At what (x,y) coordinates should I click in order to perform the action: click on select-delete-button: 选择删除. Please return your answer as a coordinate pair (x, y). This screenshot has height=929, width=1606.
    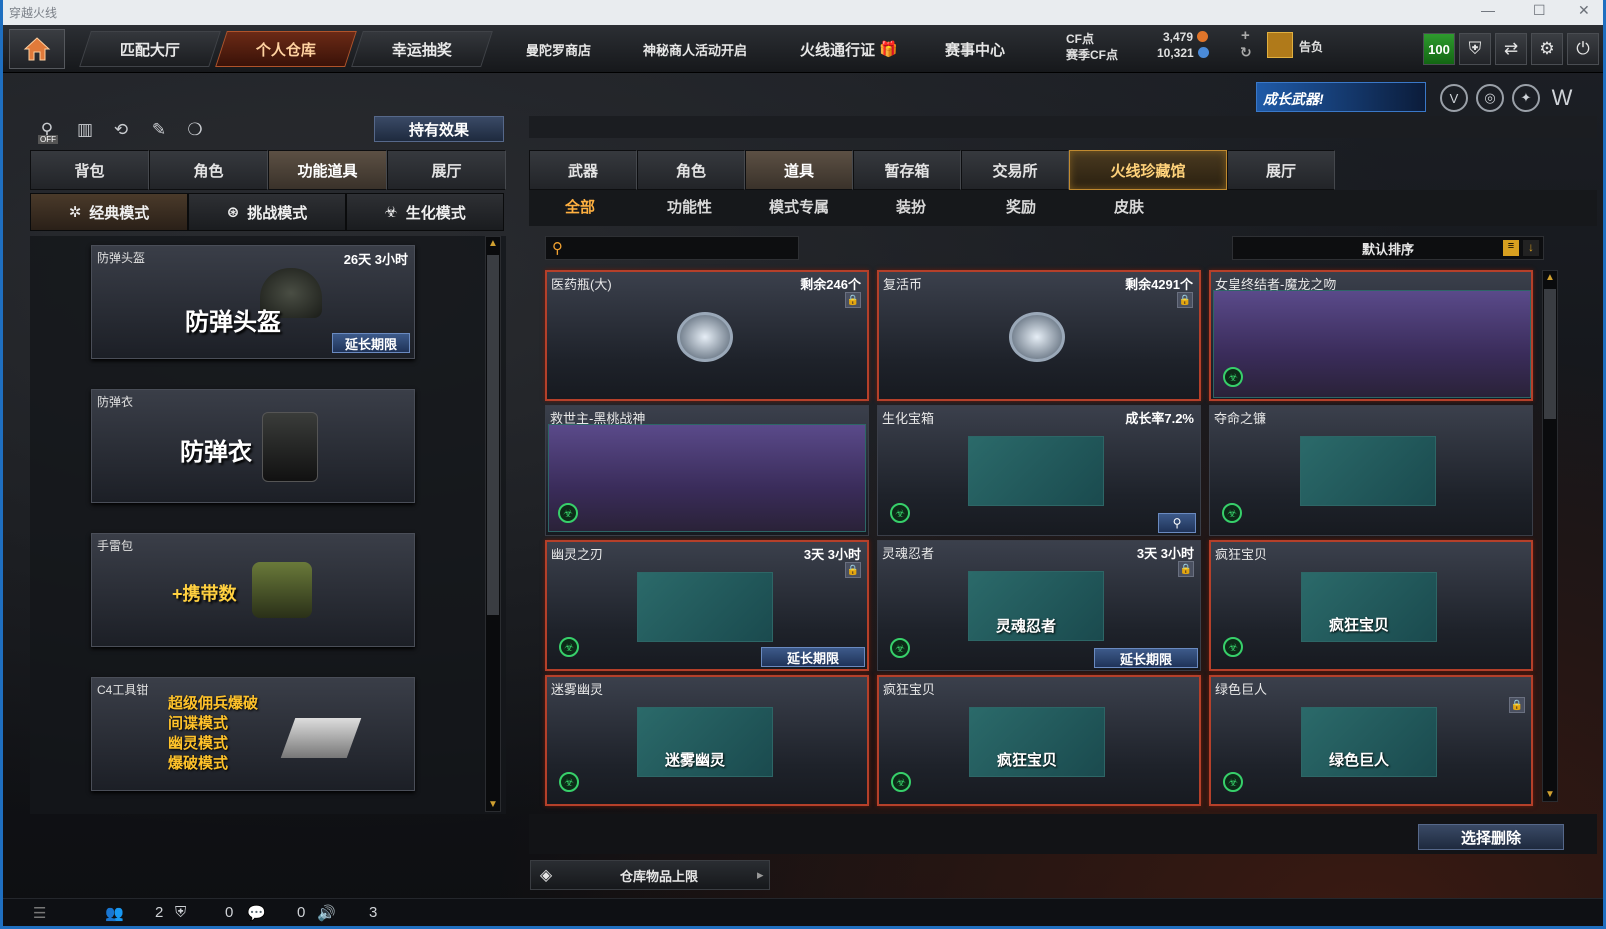
    Looking at the image, I should click on (1491, 837).